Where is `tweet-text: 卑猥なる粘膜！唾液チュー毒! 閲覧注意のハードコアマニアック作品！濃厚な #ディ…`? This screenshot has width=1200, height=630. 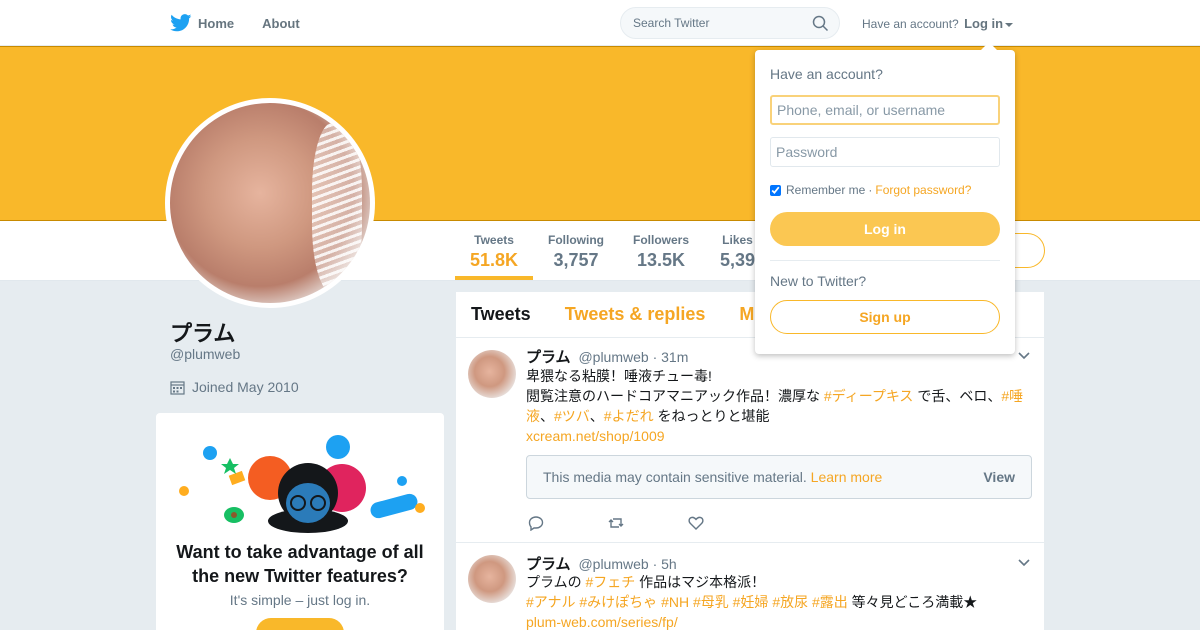 tweet-text: 卑猥なる粘膜！唾液チュー毒! 閲覧注意のハードコアマニアック作品！濃厚な #ディ… is located at coordinates (778, 406).